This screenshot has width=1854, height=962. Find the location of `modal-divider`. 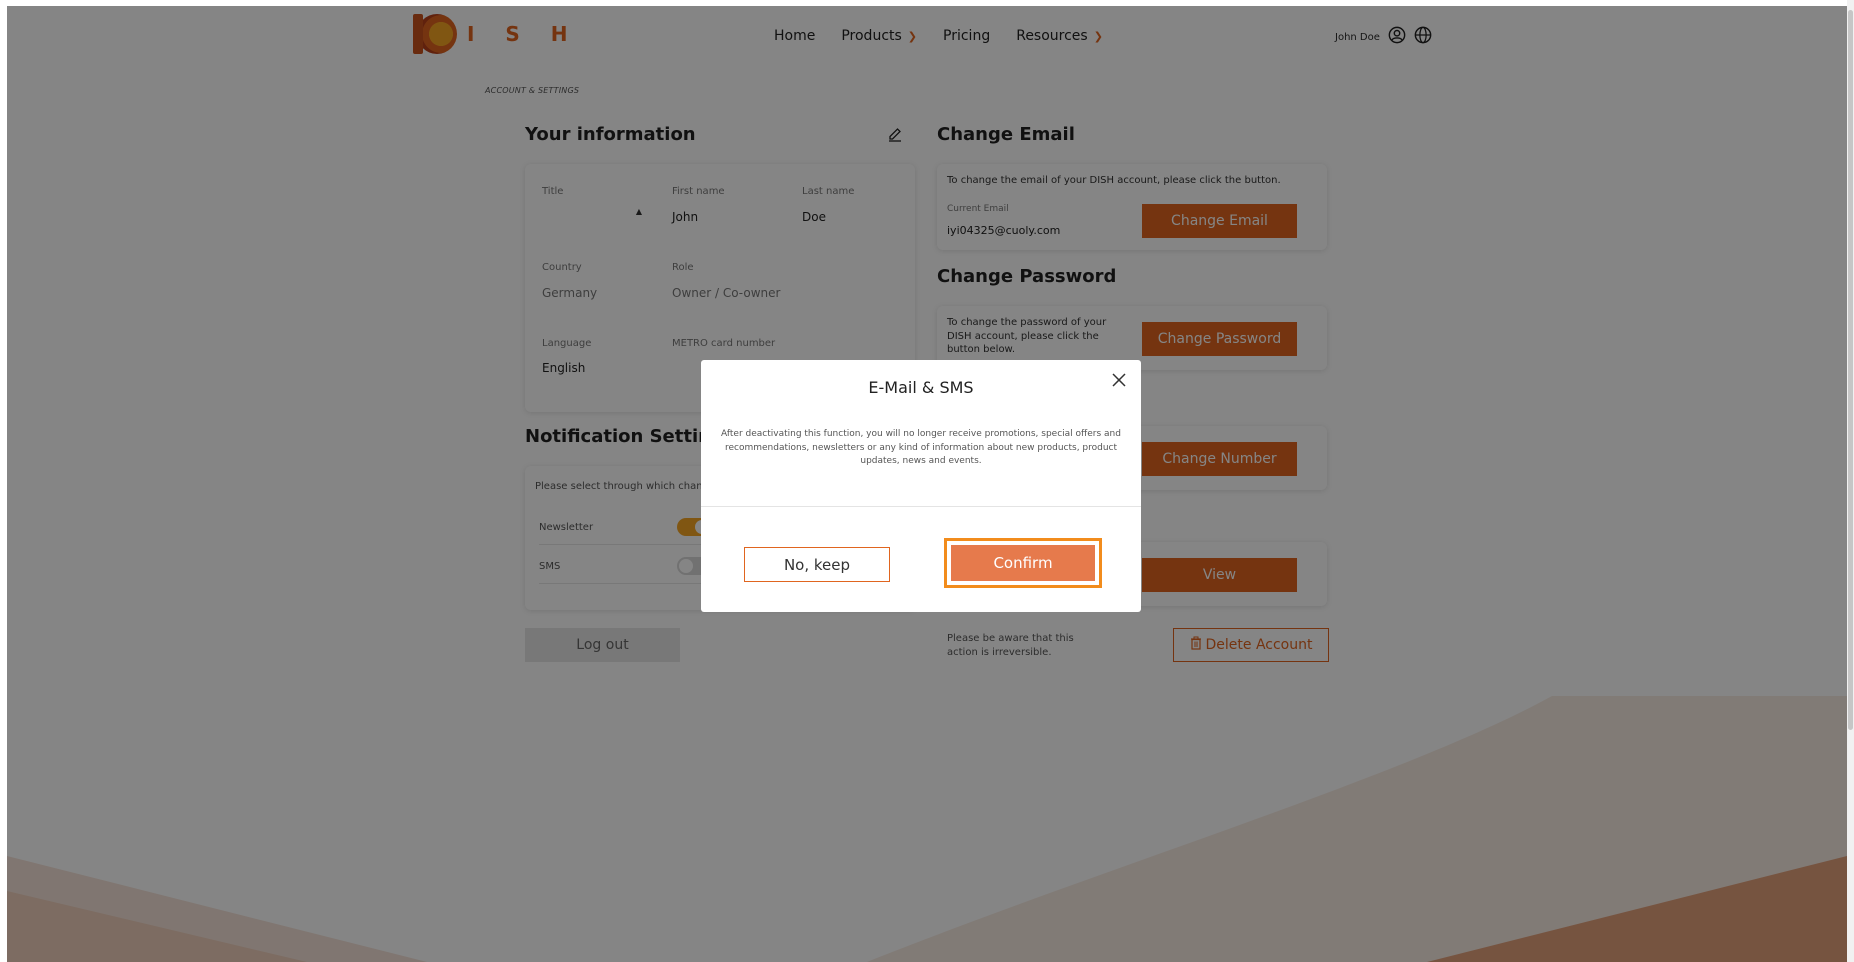

modal-divider is located at coordinates (921, 506).